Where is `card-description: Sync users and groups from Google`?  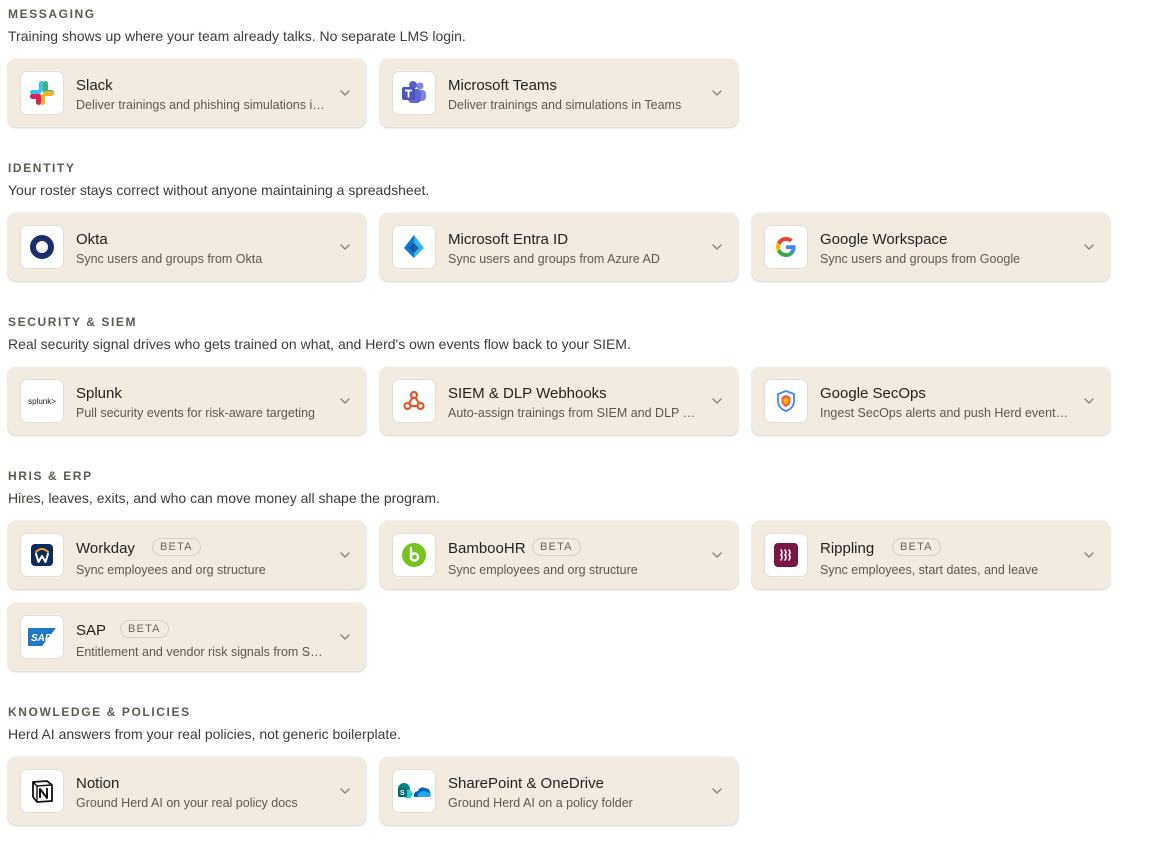 card-description: Sync users and groups from Google is located at coordinates (920, 259).